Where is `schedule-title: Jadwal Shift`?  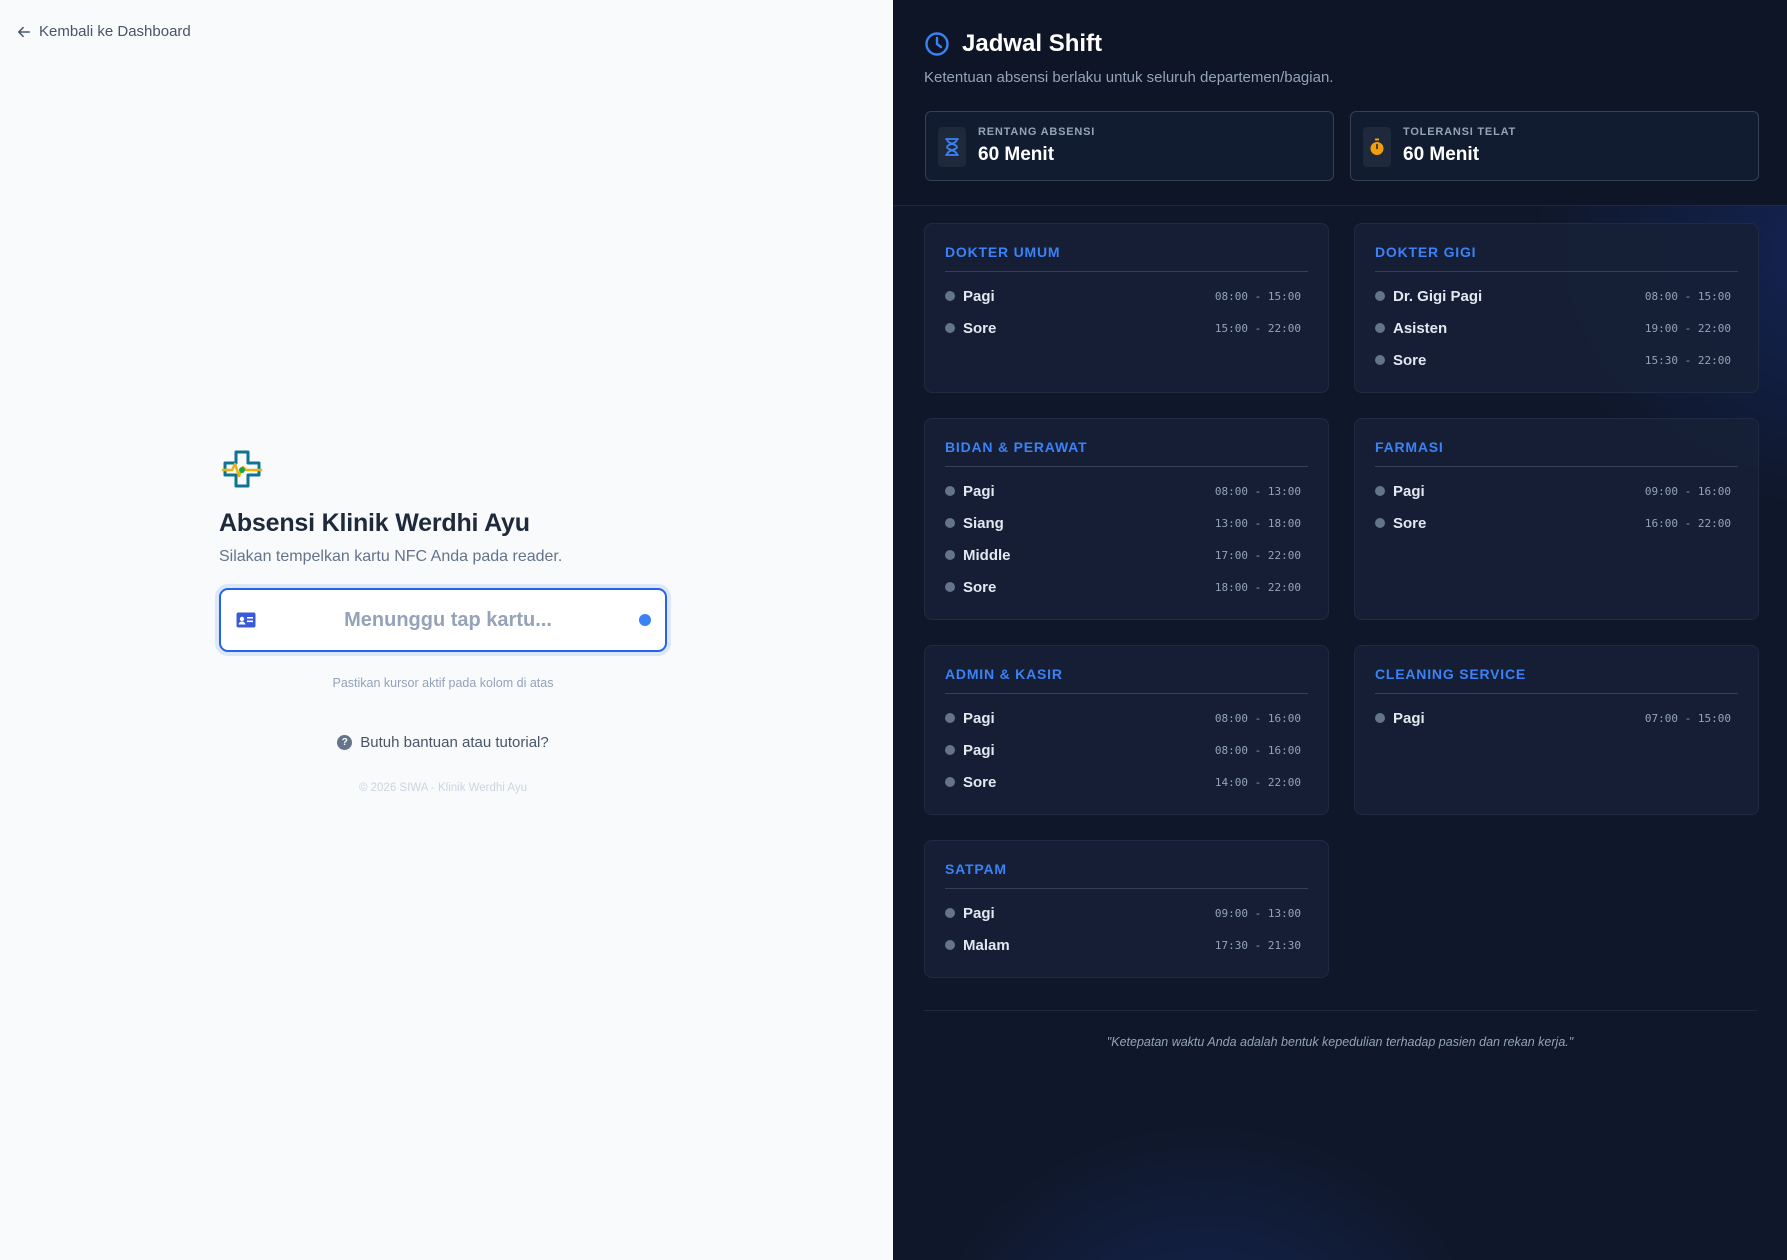 schedule-title: Jadwal Shift is located at coordinates (1013, 44).